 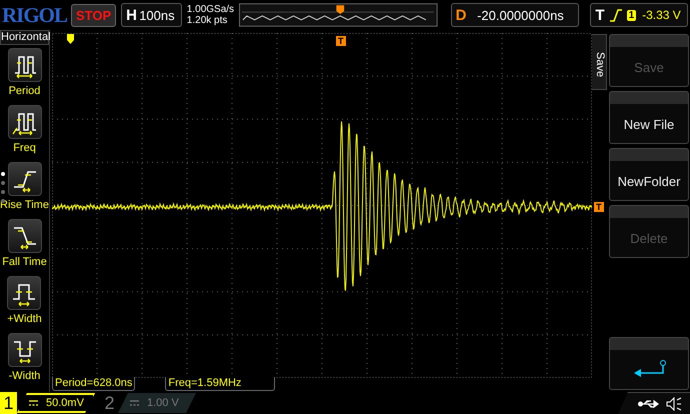 I want to click on trigger-source-badge: 1, so click(x=631, y=15).